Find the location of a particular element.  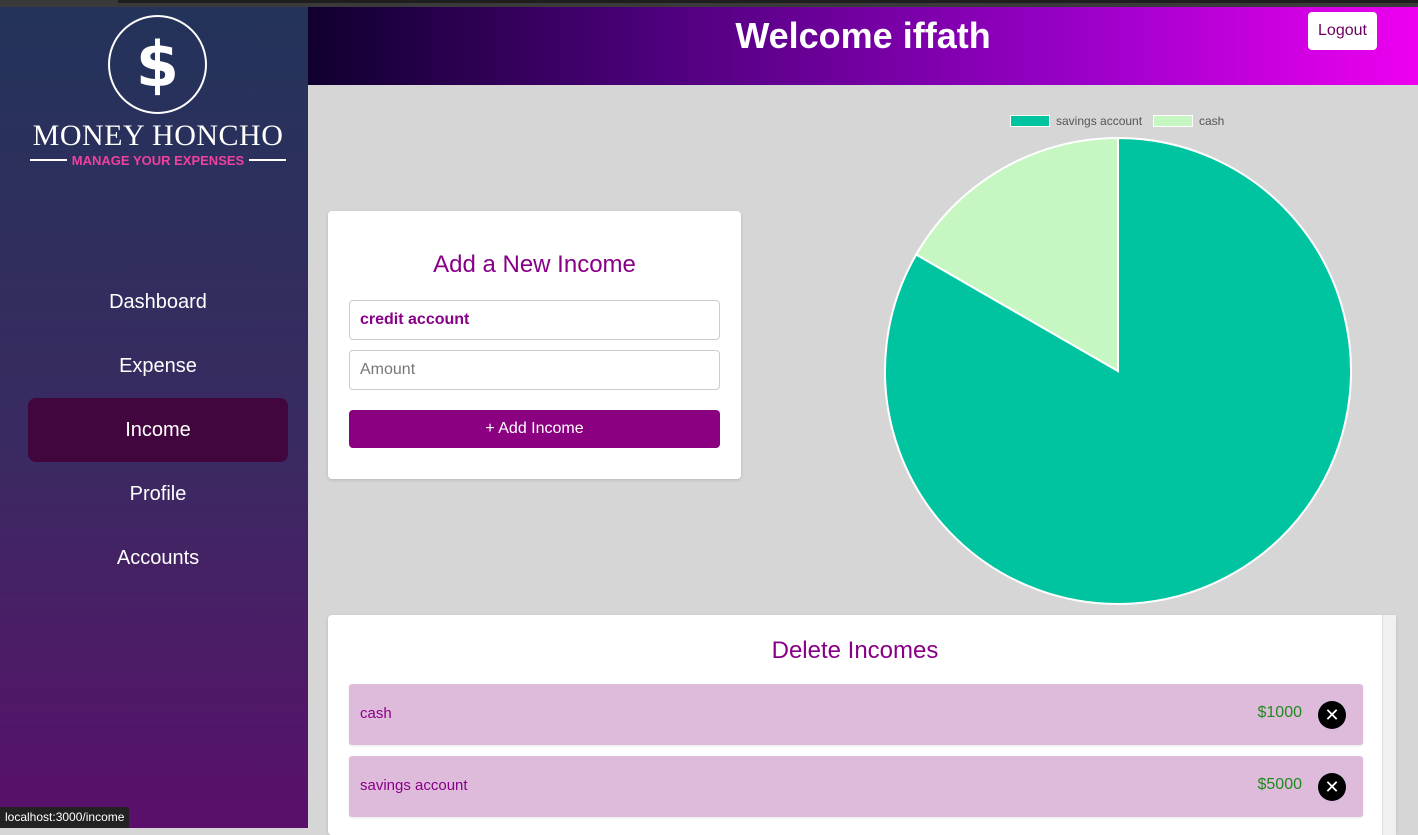

sidebar-item-accounts: Accounts is located at coordinates (158, 558).